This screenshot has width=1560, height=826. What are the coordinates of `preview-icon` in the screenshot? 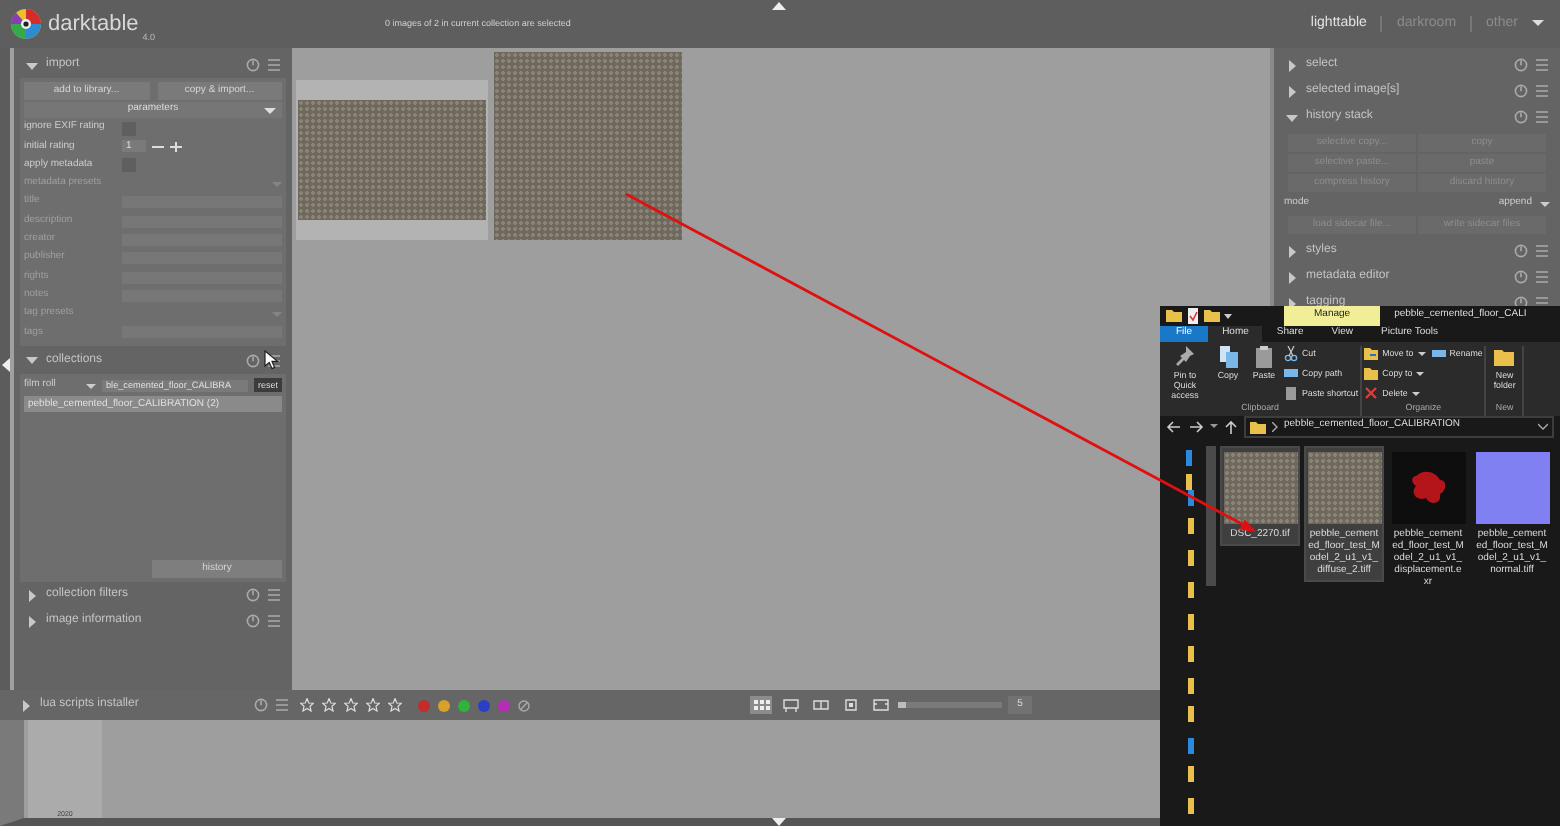 It's located at (851, 705).